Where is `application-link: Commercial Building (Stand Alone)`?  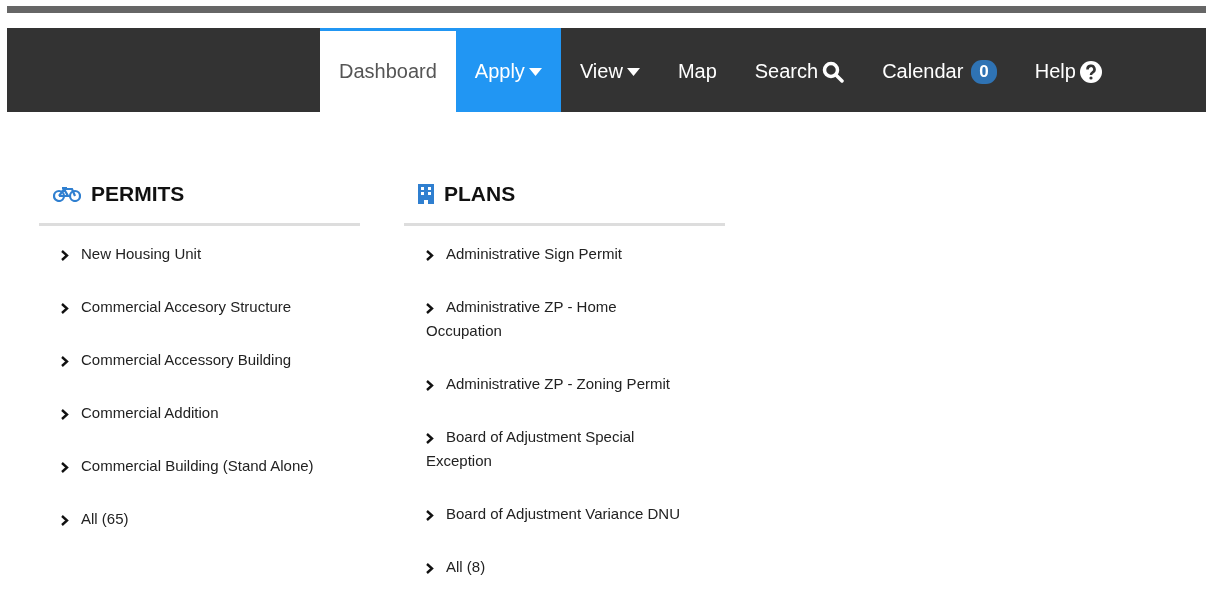 application-link: Commercial Building (Stand Alone) is located at coordinates (188, 466).